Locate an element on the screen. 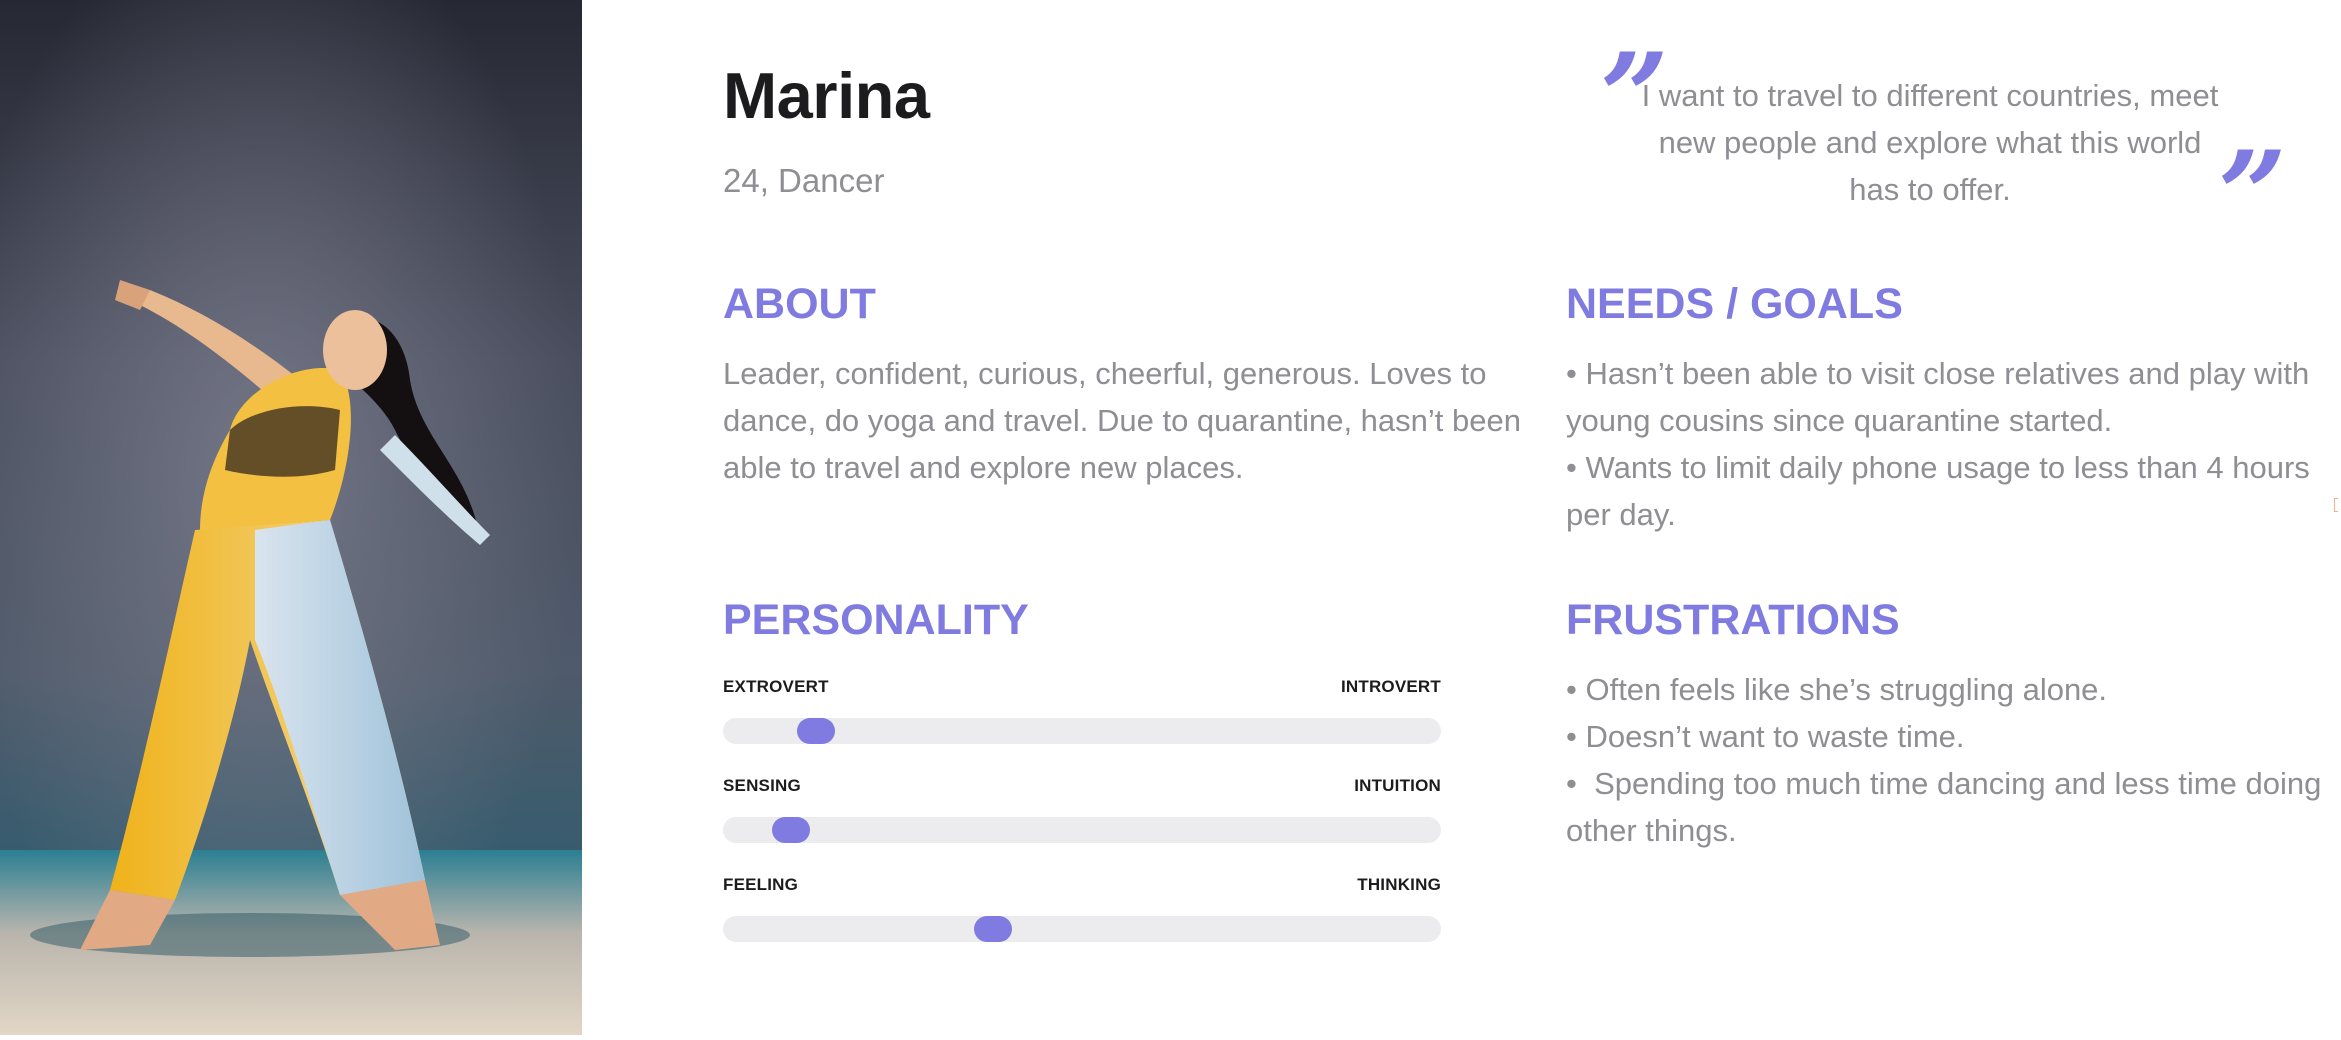 The image size is (2341, 1040). close-quote-icon: ” is located at coordinates (2253, 195).